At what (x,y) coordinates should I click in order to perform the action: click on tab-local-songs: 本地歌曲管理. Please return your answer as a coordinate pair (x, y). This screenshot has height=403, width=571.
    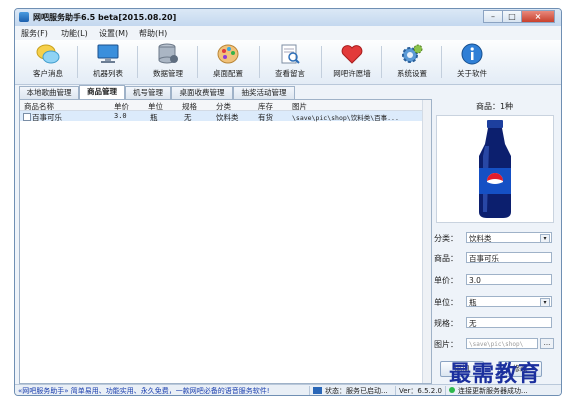
    Looking at the image, I should click on (49, 92).